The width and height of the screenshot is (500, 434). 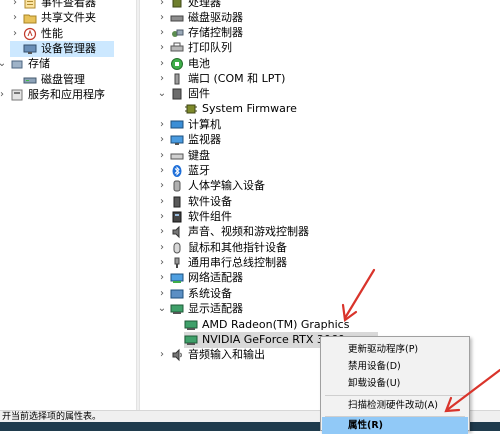 What do you see at coordinates (204, 139) in the screenshot?
I see `device-category-label: 监视器` at bounding box center [204, 139].